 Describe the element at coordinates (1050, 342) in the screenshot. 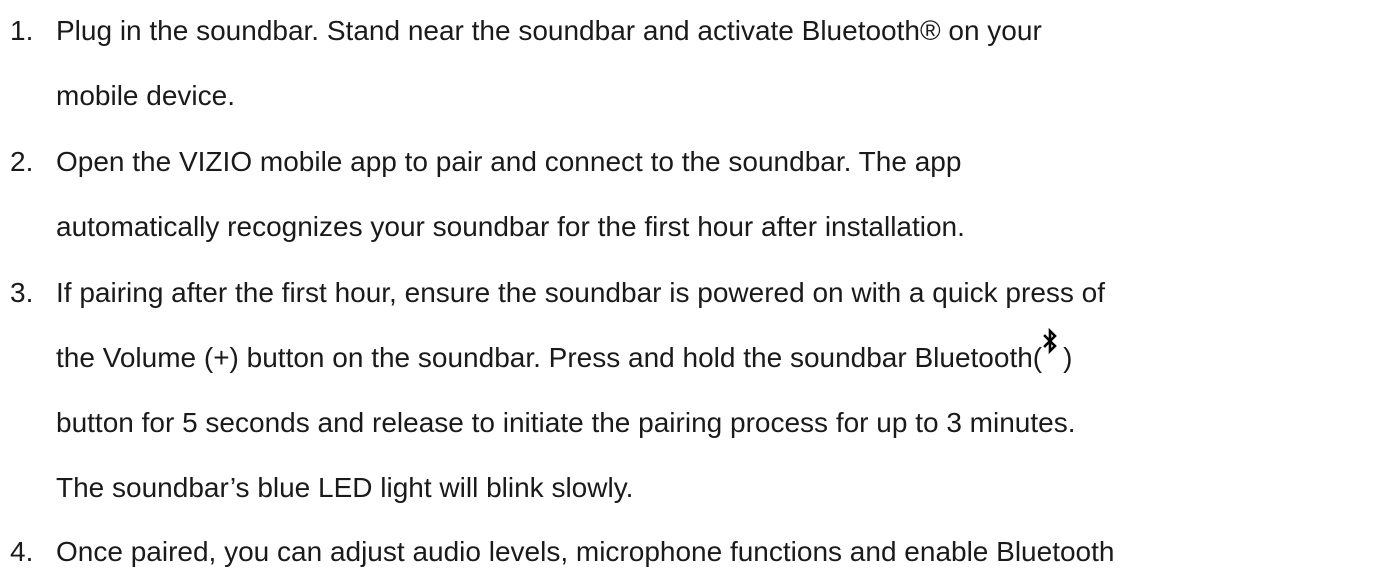

I see `bluetooth-icon` at that location.